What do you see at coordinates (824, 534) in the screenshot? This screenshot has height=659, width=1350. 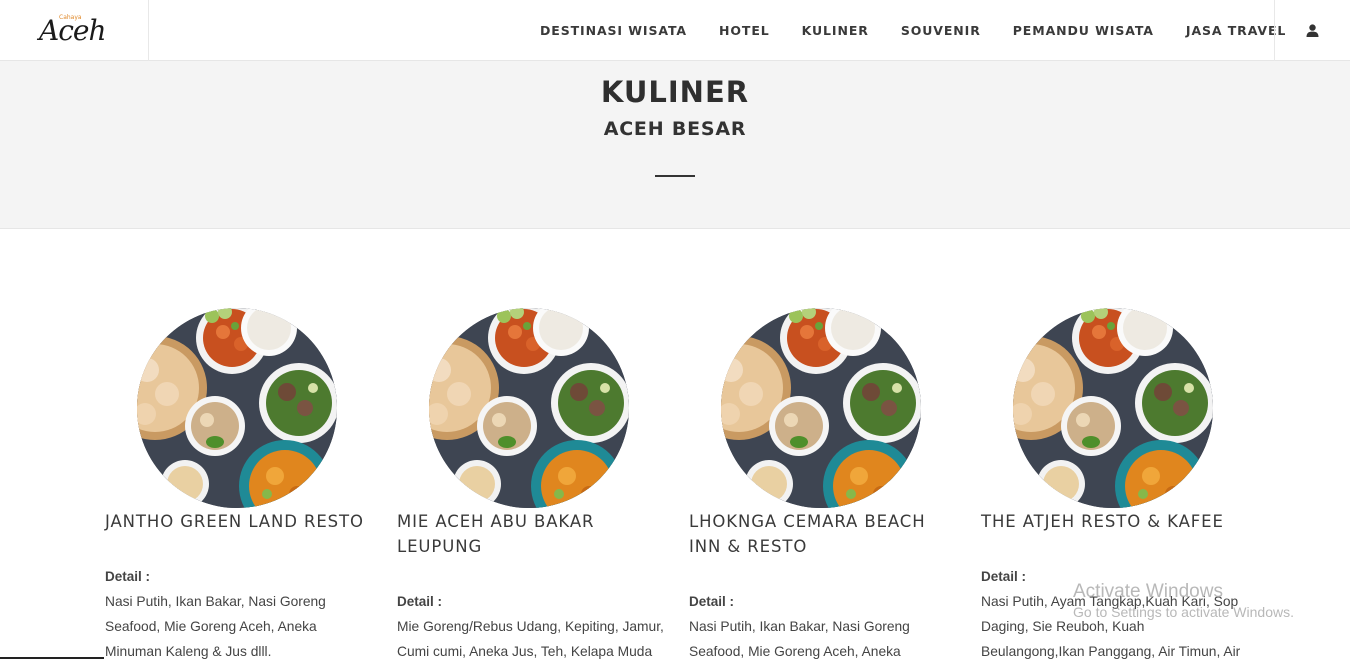 I see `restaurant-name: LHOKNGA CEMARA BEACH INN & RESTO` at bounding box center [824, 534].